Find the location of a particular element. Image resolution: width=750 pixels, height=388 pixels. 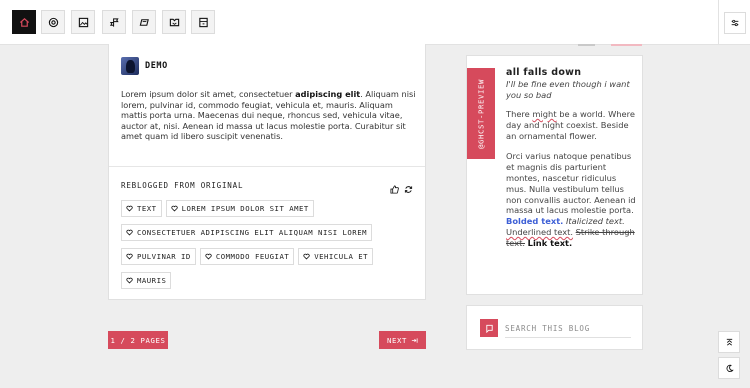

underlined-text: Underlined text. is located at coordinates (540, 231).